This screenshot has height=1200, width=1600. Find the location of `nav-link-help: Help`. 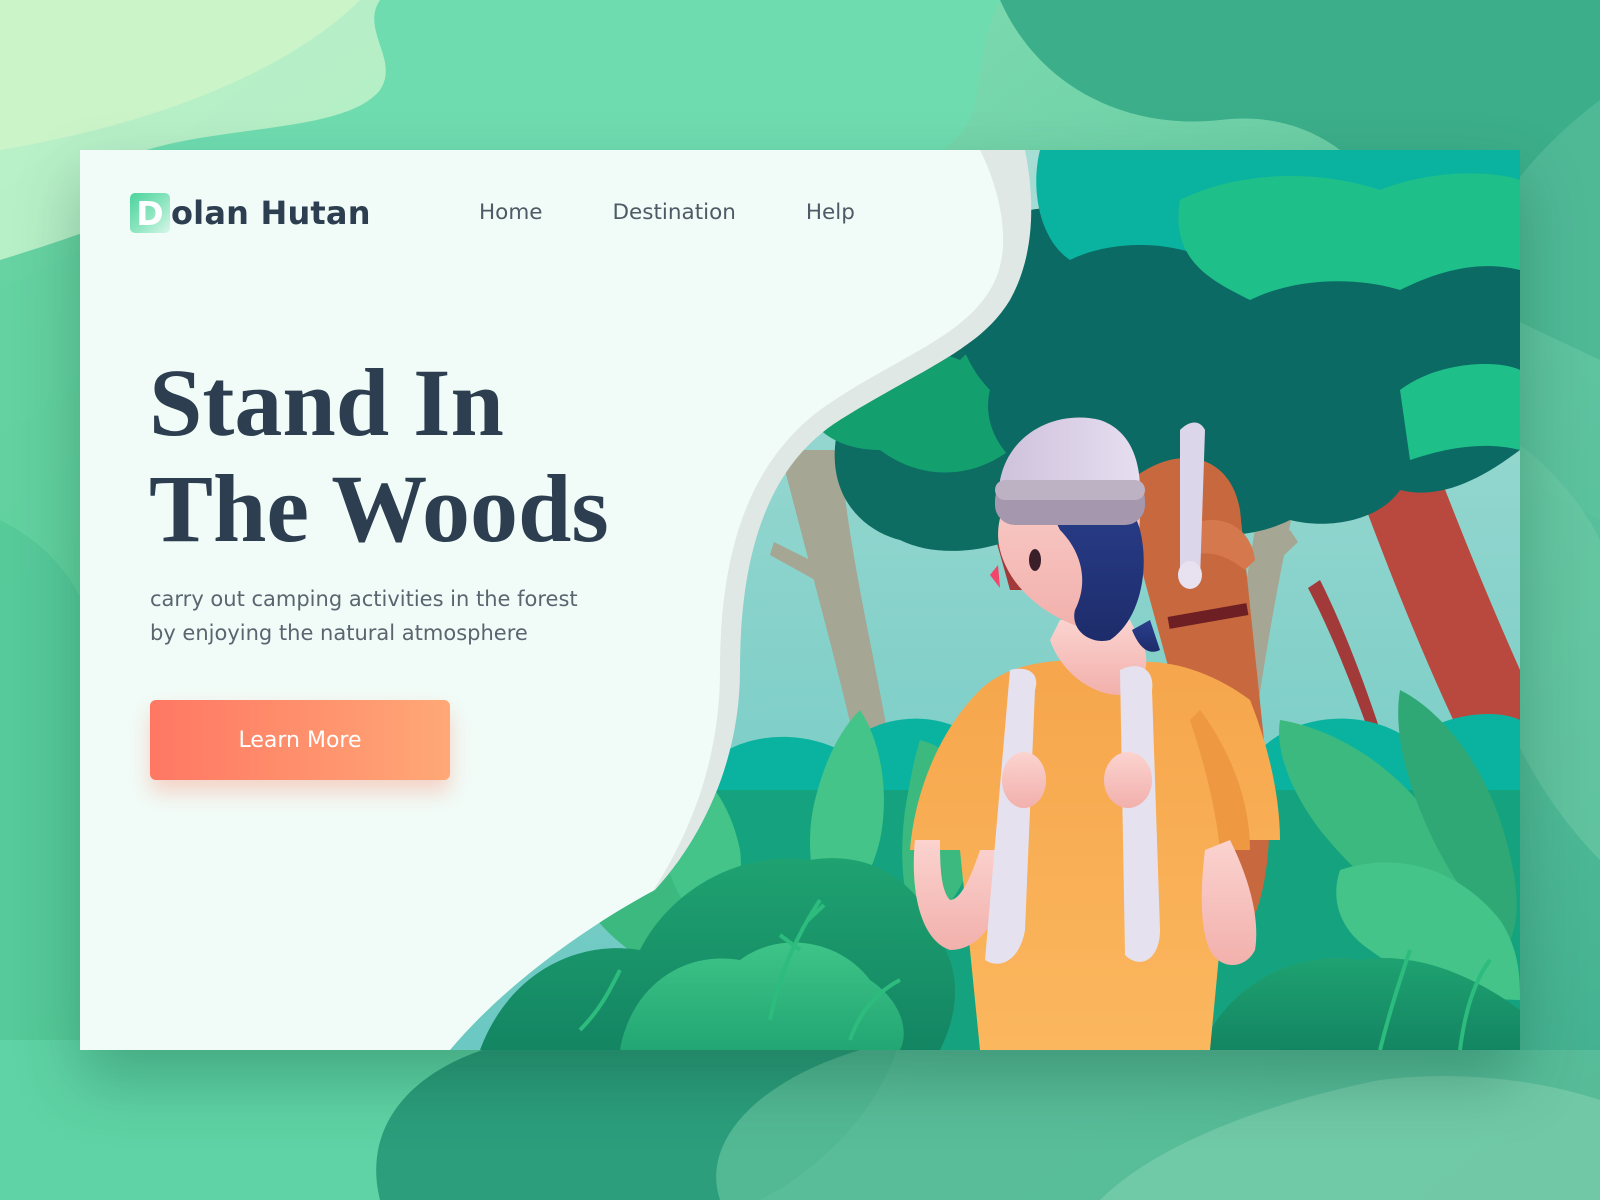

nav-link-help: Help is located at coordinates (830, 213).